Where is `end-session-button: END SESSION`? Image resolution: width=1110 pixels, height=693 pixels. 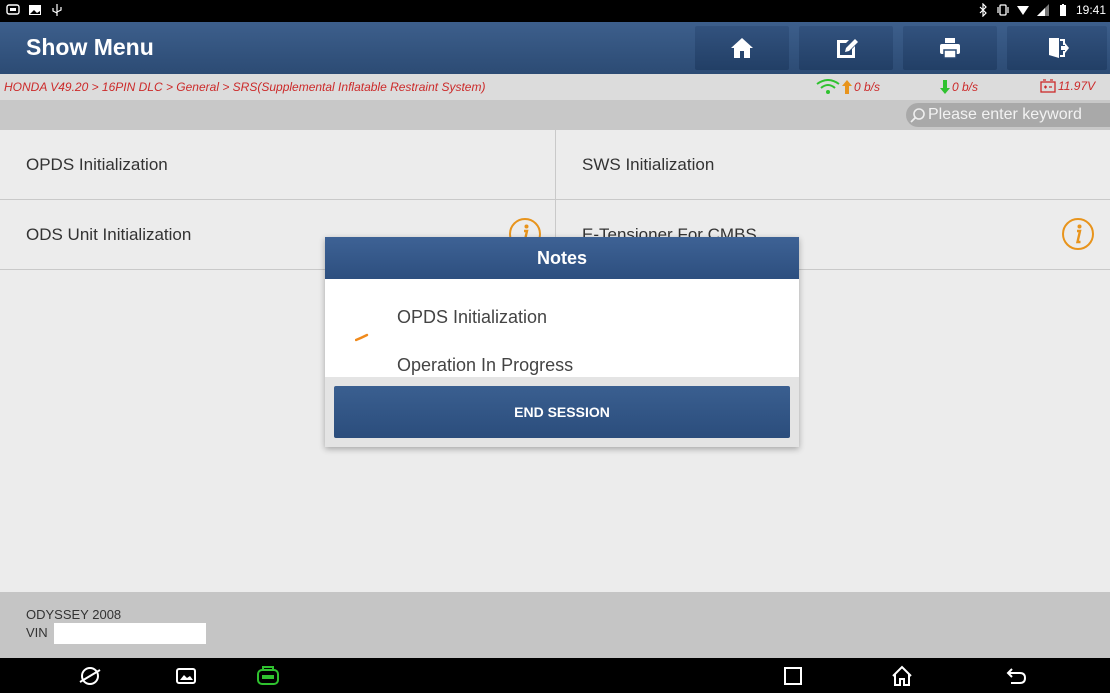
end-session-button: END SESSION is located at coordinates (562, 412).